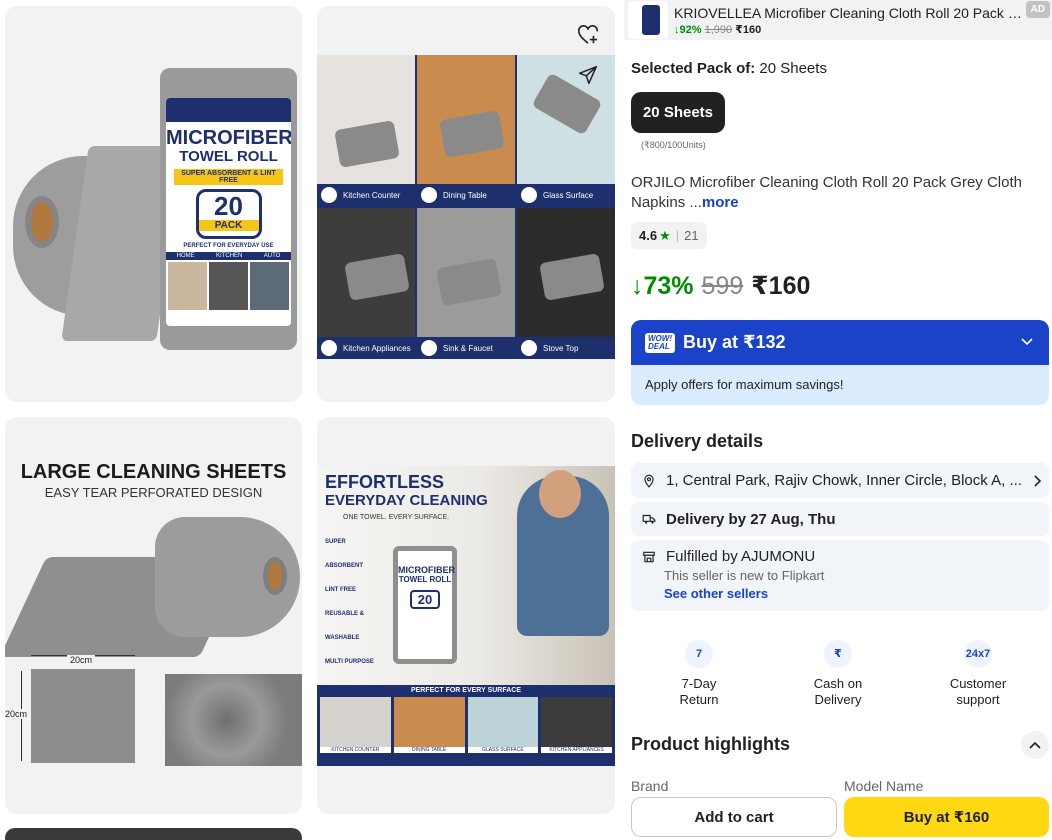  What do you see at coordinates (425, 605) in the screenshot?
I see `mini-can: MICROFIBER TOWEL ROLL 20` at bounding box center [425, 605].